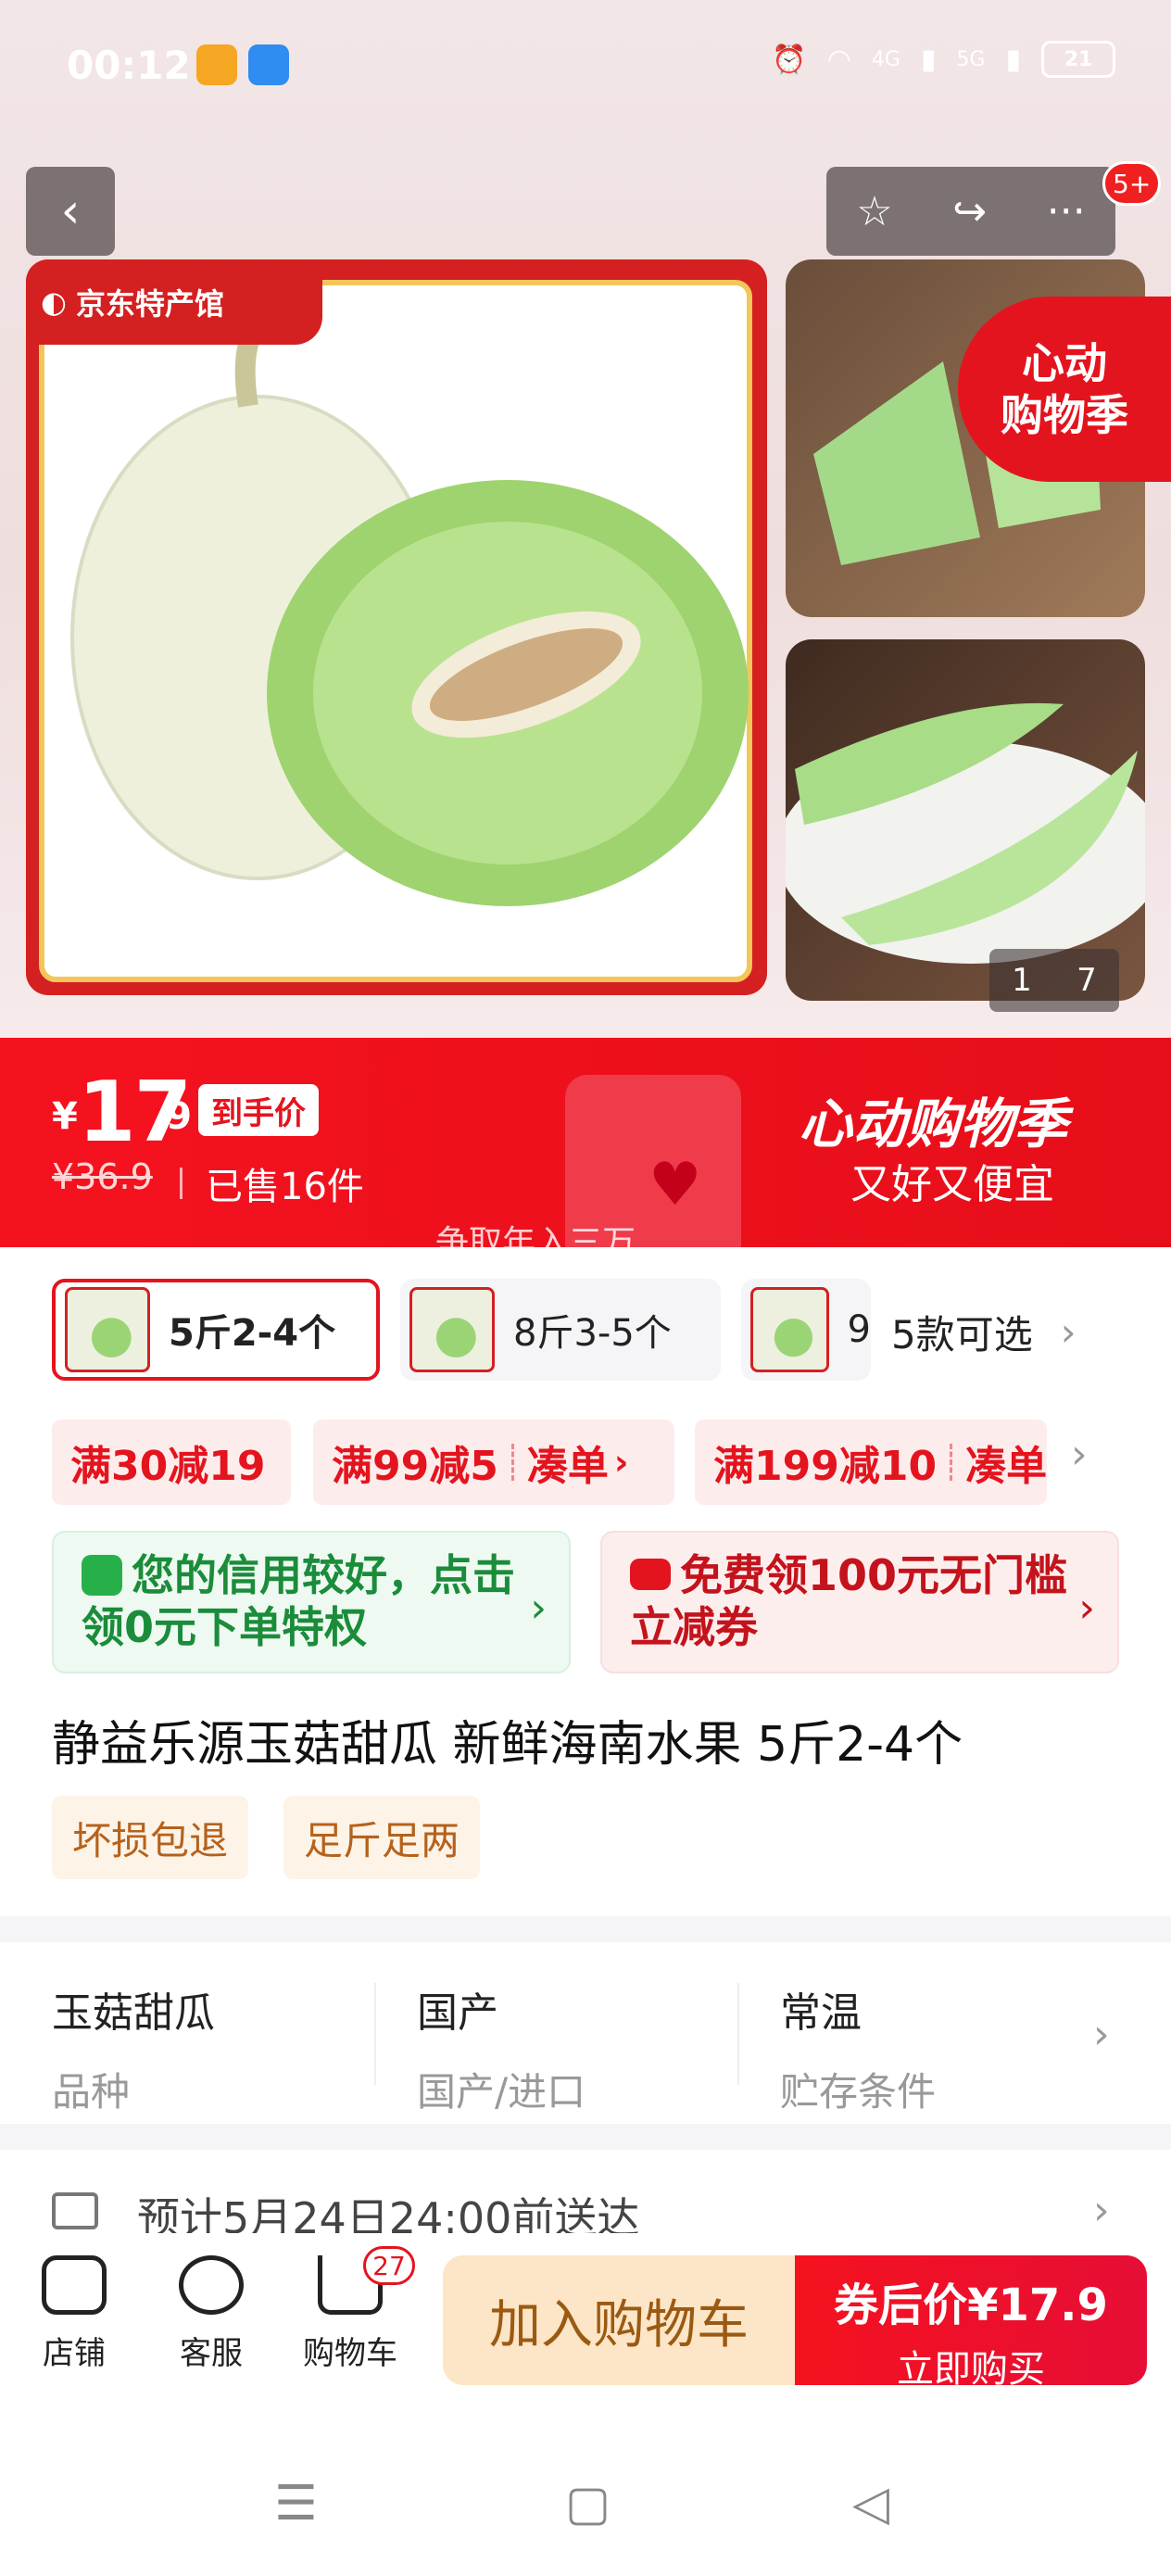 The image size is (1171, 2576). I want to click on favorite-icon: ☆, so click(874, 211).